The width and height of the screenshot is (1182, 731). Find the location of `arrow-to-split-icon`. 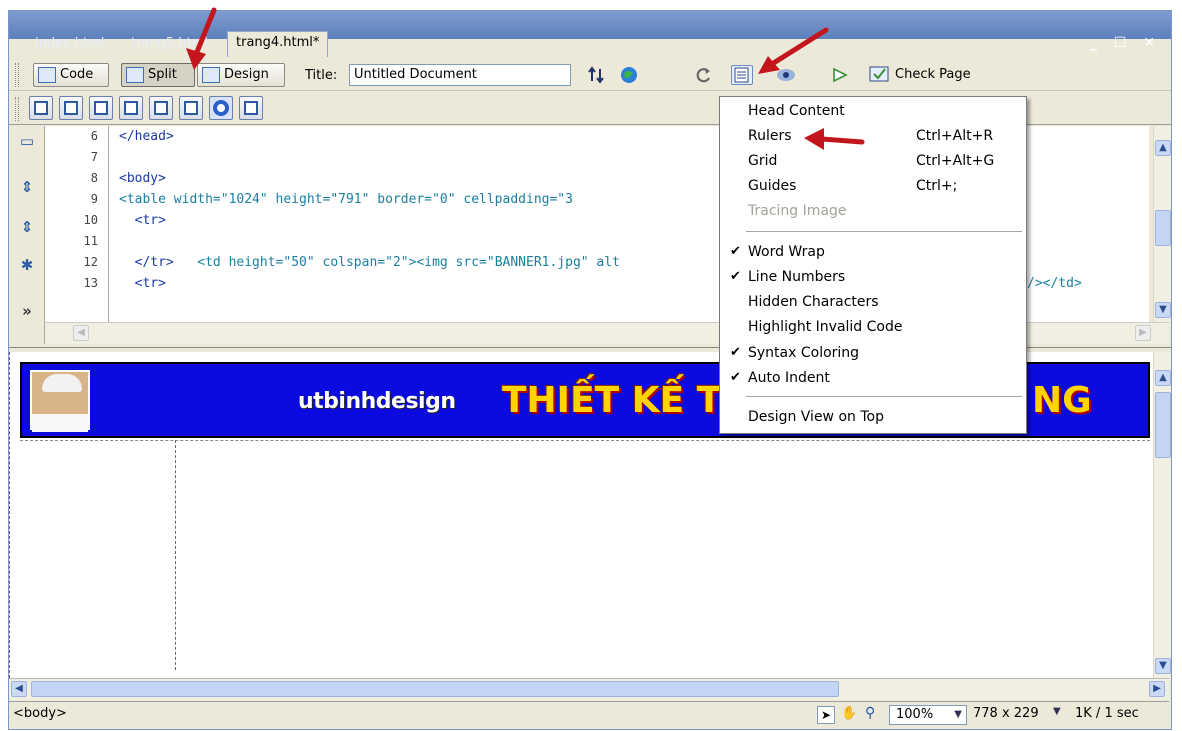

arrow-to-split-icon is located at coordinates (205, 31).